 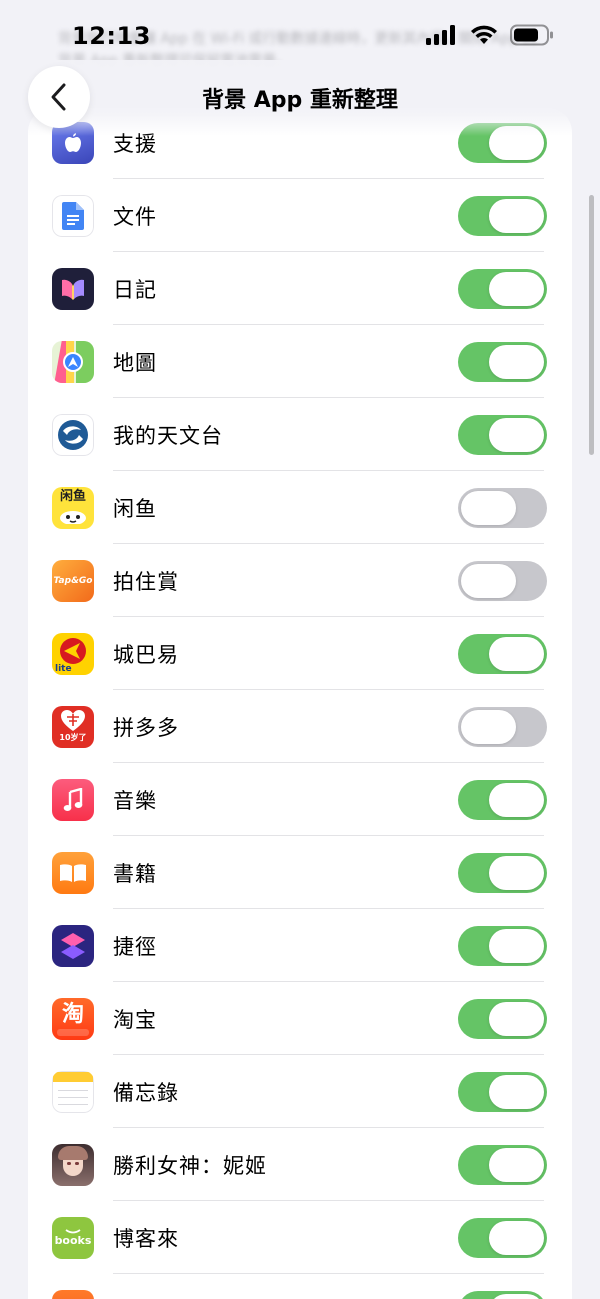 What do you see at coordinates (300, 100) in the screenshot?
I see `page-title: 背景 App 重新整理` at bounding box center [300, 100].